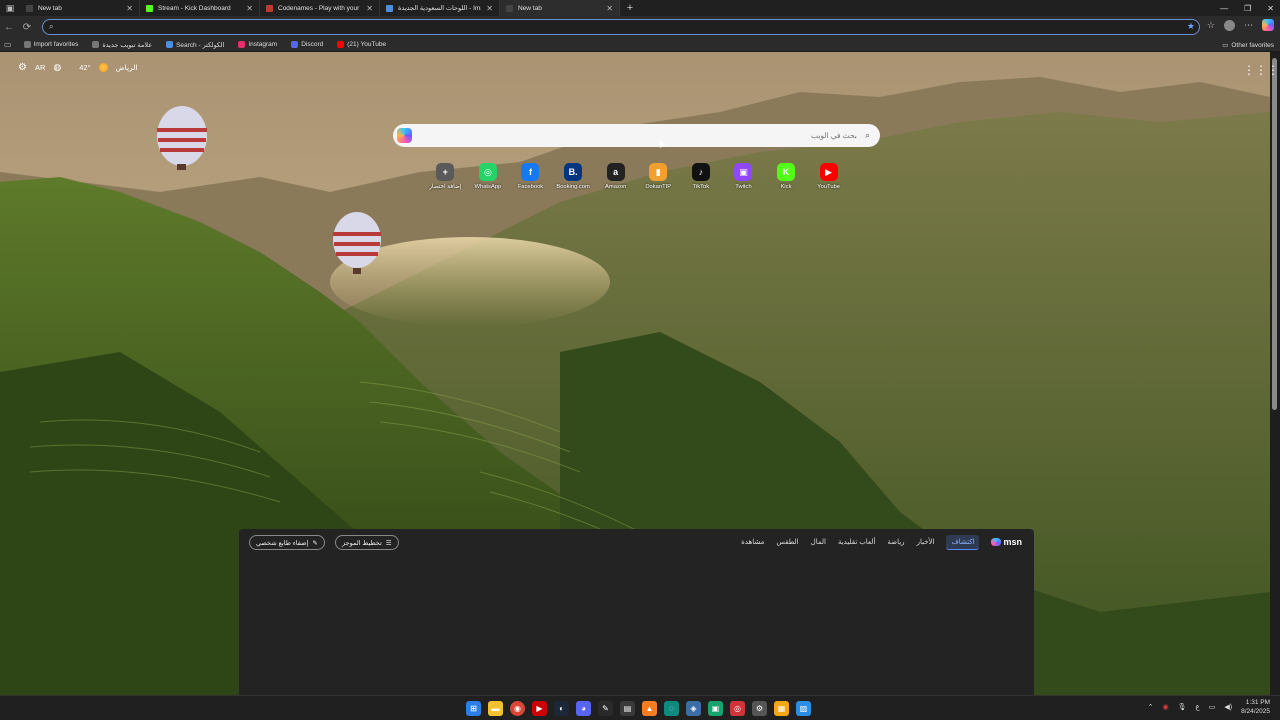 The width and height of the screenshot is (1280, 720). What do you see at coordinates (1198, 707) in the screenshot?
I see `input-language: ع` at bounding box center [1198, 707].